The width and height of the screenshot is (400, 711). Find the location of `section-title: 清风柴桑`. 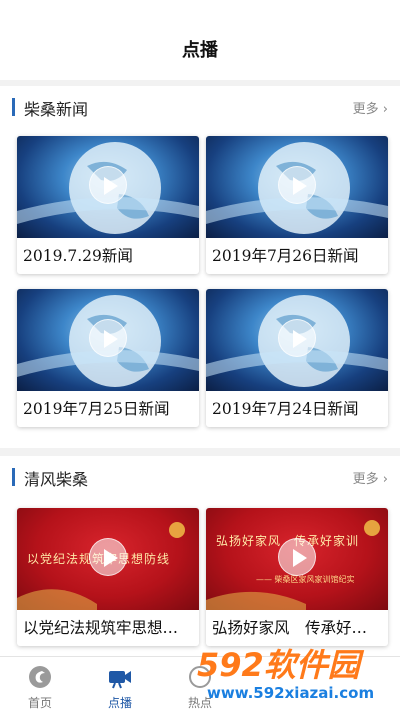

section-title: 清风柴桑 is located at coordinates (56, 479).